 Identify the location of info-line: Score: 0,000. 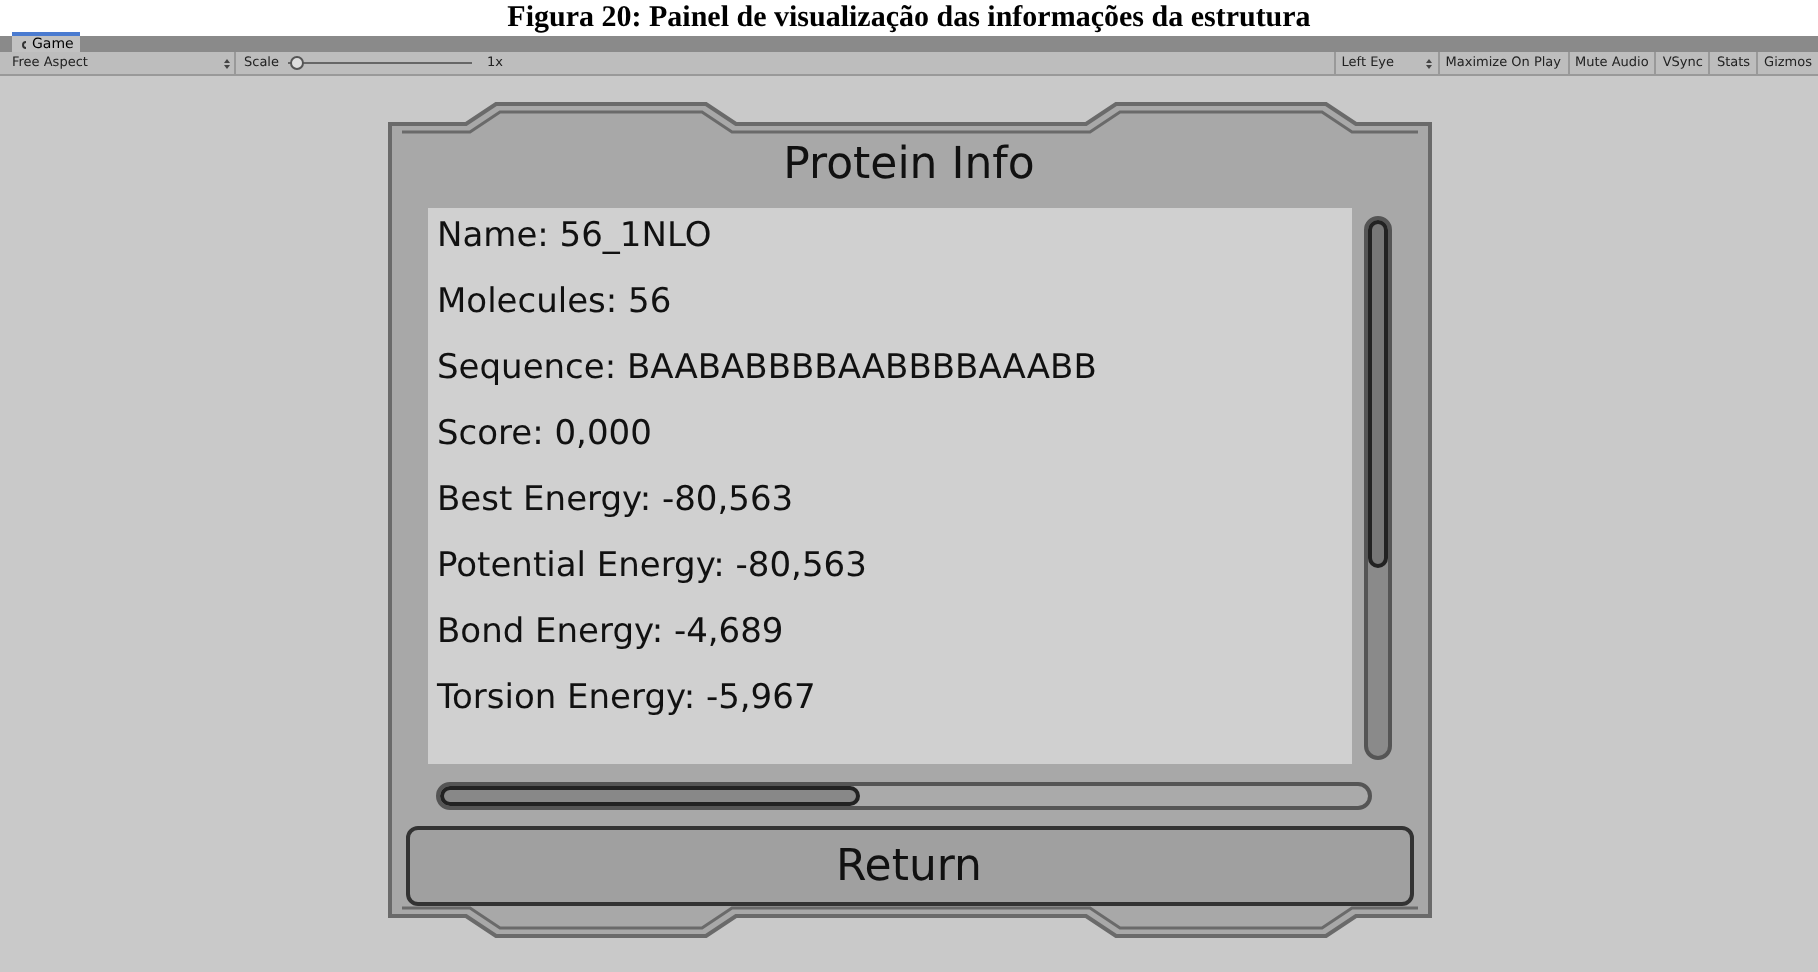
(545, 435).